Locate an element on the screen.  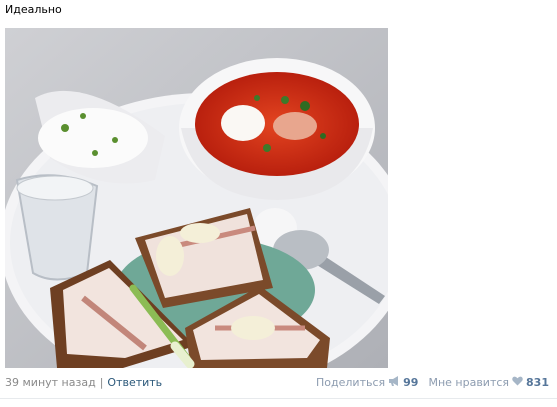
share-button: Поделиться 99 is located at coordinates (367, 382).